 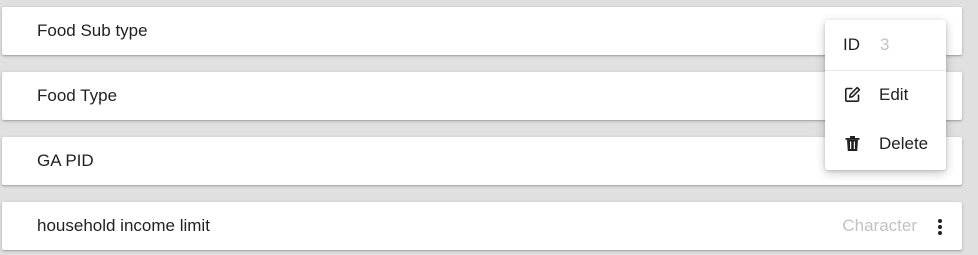 What do you see at coordinates (879, 225) in the screenshot?
I see `field-type: Character` at bounding box center [879, 225].